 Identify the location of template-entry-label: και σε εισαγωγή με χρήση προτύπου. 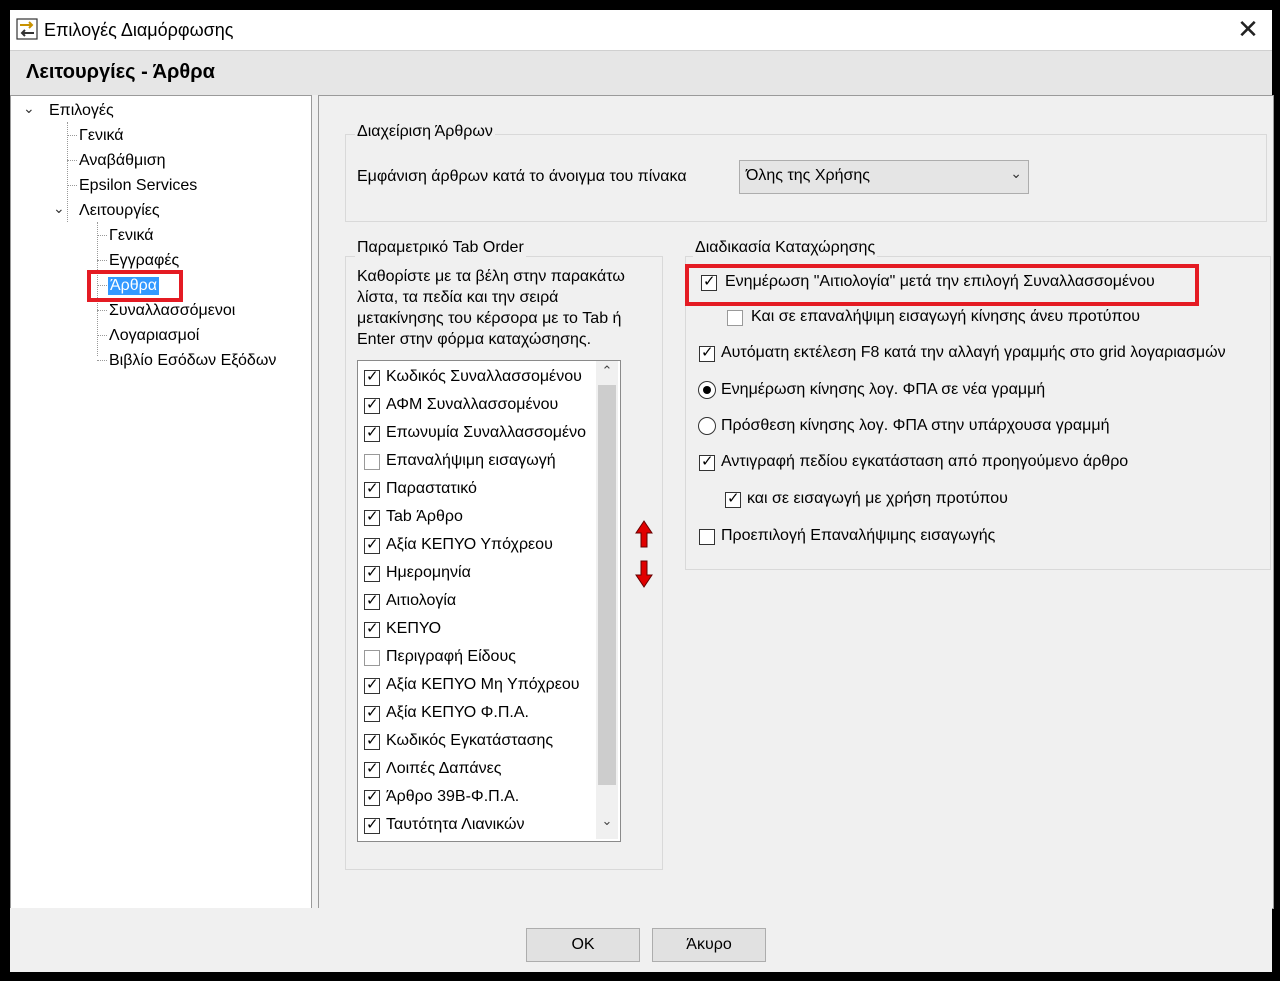
(877, 498).